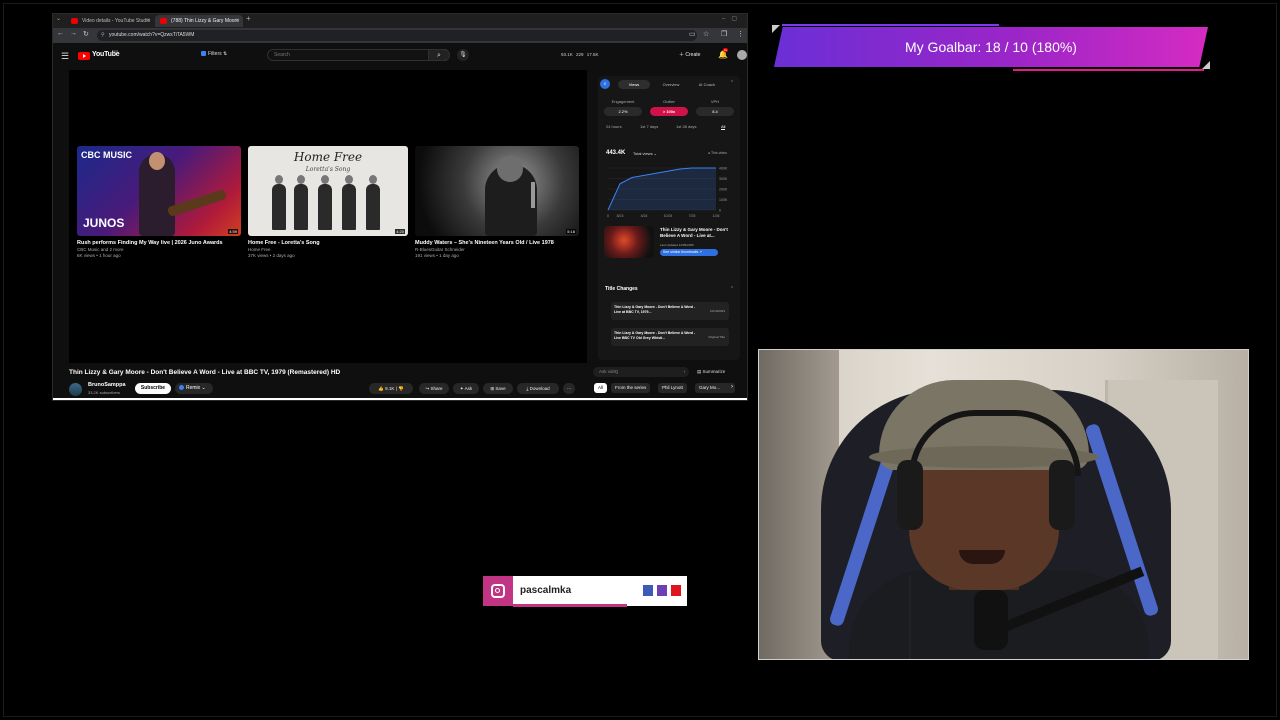 This screenshot has width=1280, height=720. Describe the element at coordinates (742, 55) in the screenshot. I see `account-avatar` at that location.